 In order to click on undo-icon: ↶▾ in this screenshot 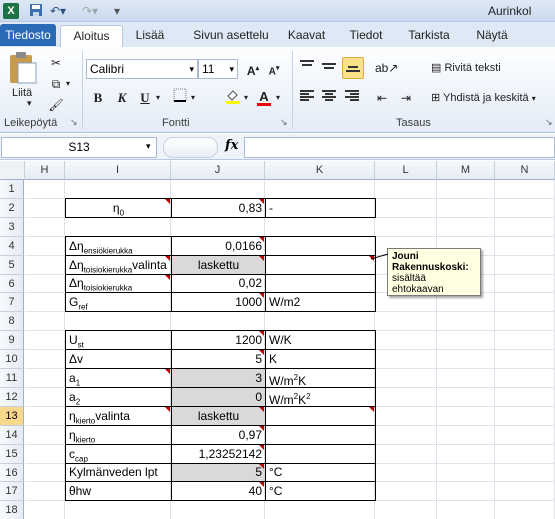, I will do `click(58, 11)`.